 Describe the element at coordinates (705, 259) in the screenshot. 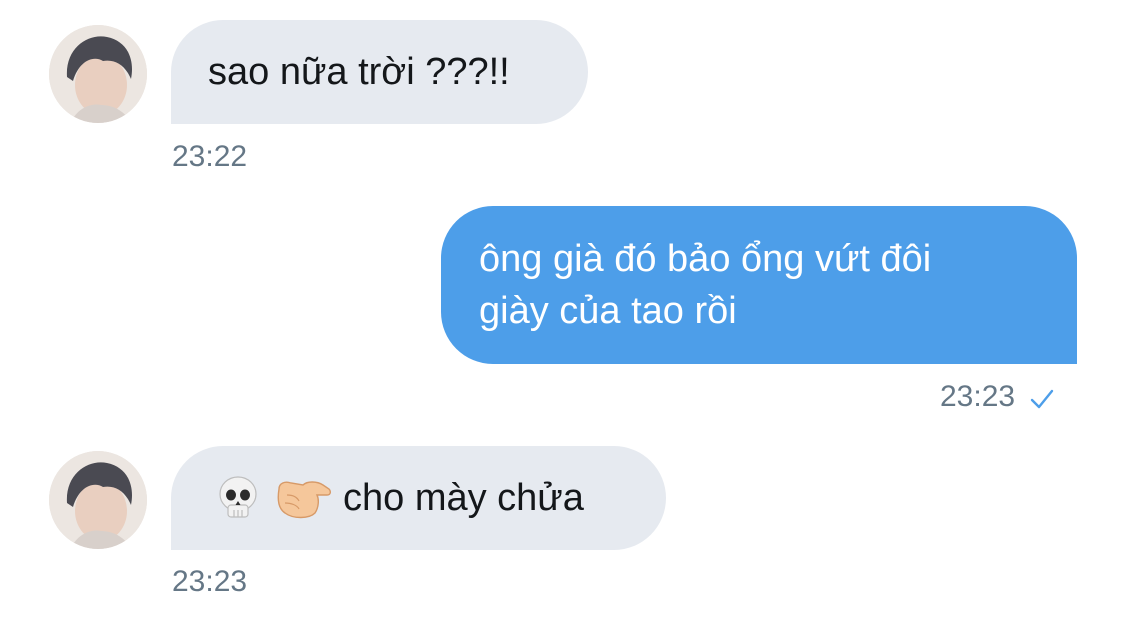

I see `message-text-line: ông già đó bảo ổng vứt đôi` at that location.